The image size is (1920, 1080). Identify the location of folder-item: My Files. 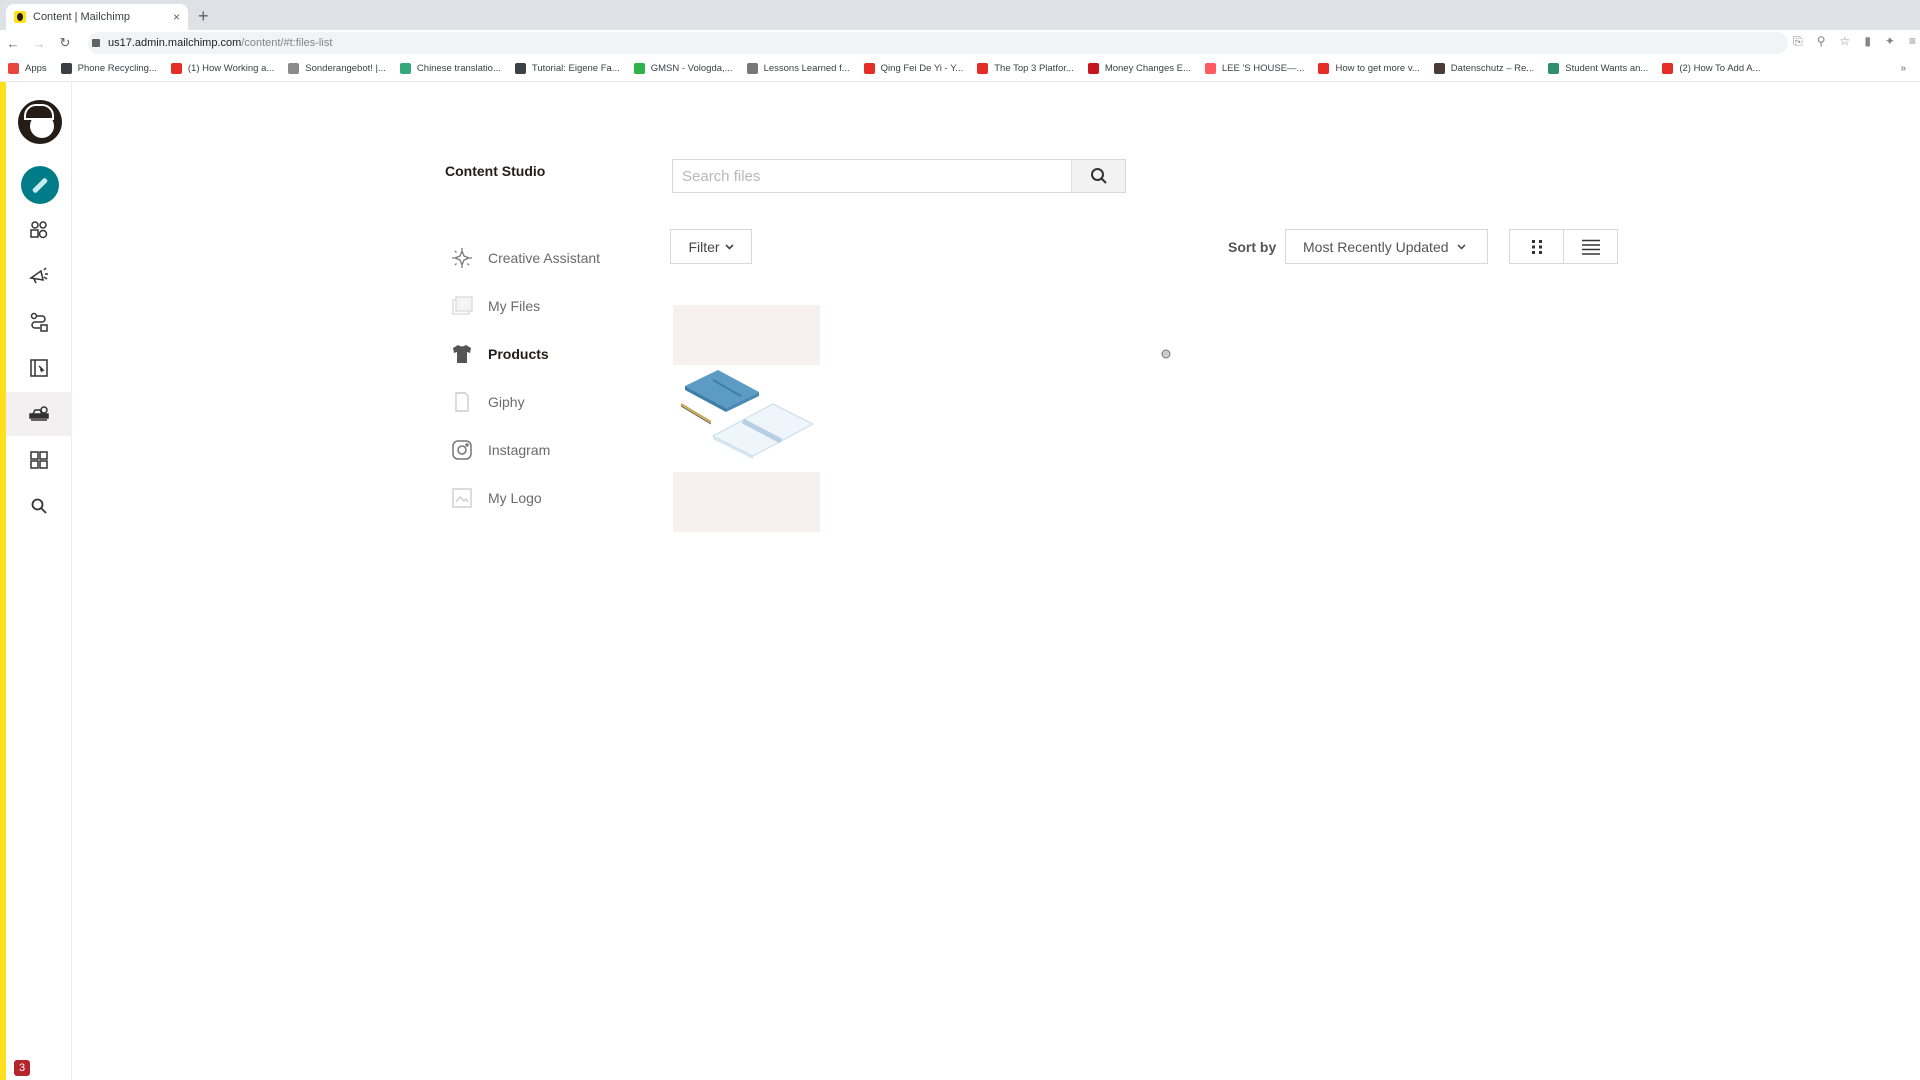
(550, 306).